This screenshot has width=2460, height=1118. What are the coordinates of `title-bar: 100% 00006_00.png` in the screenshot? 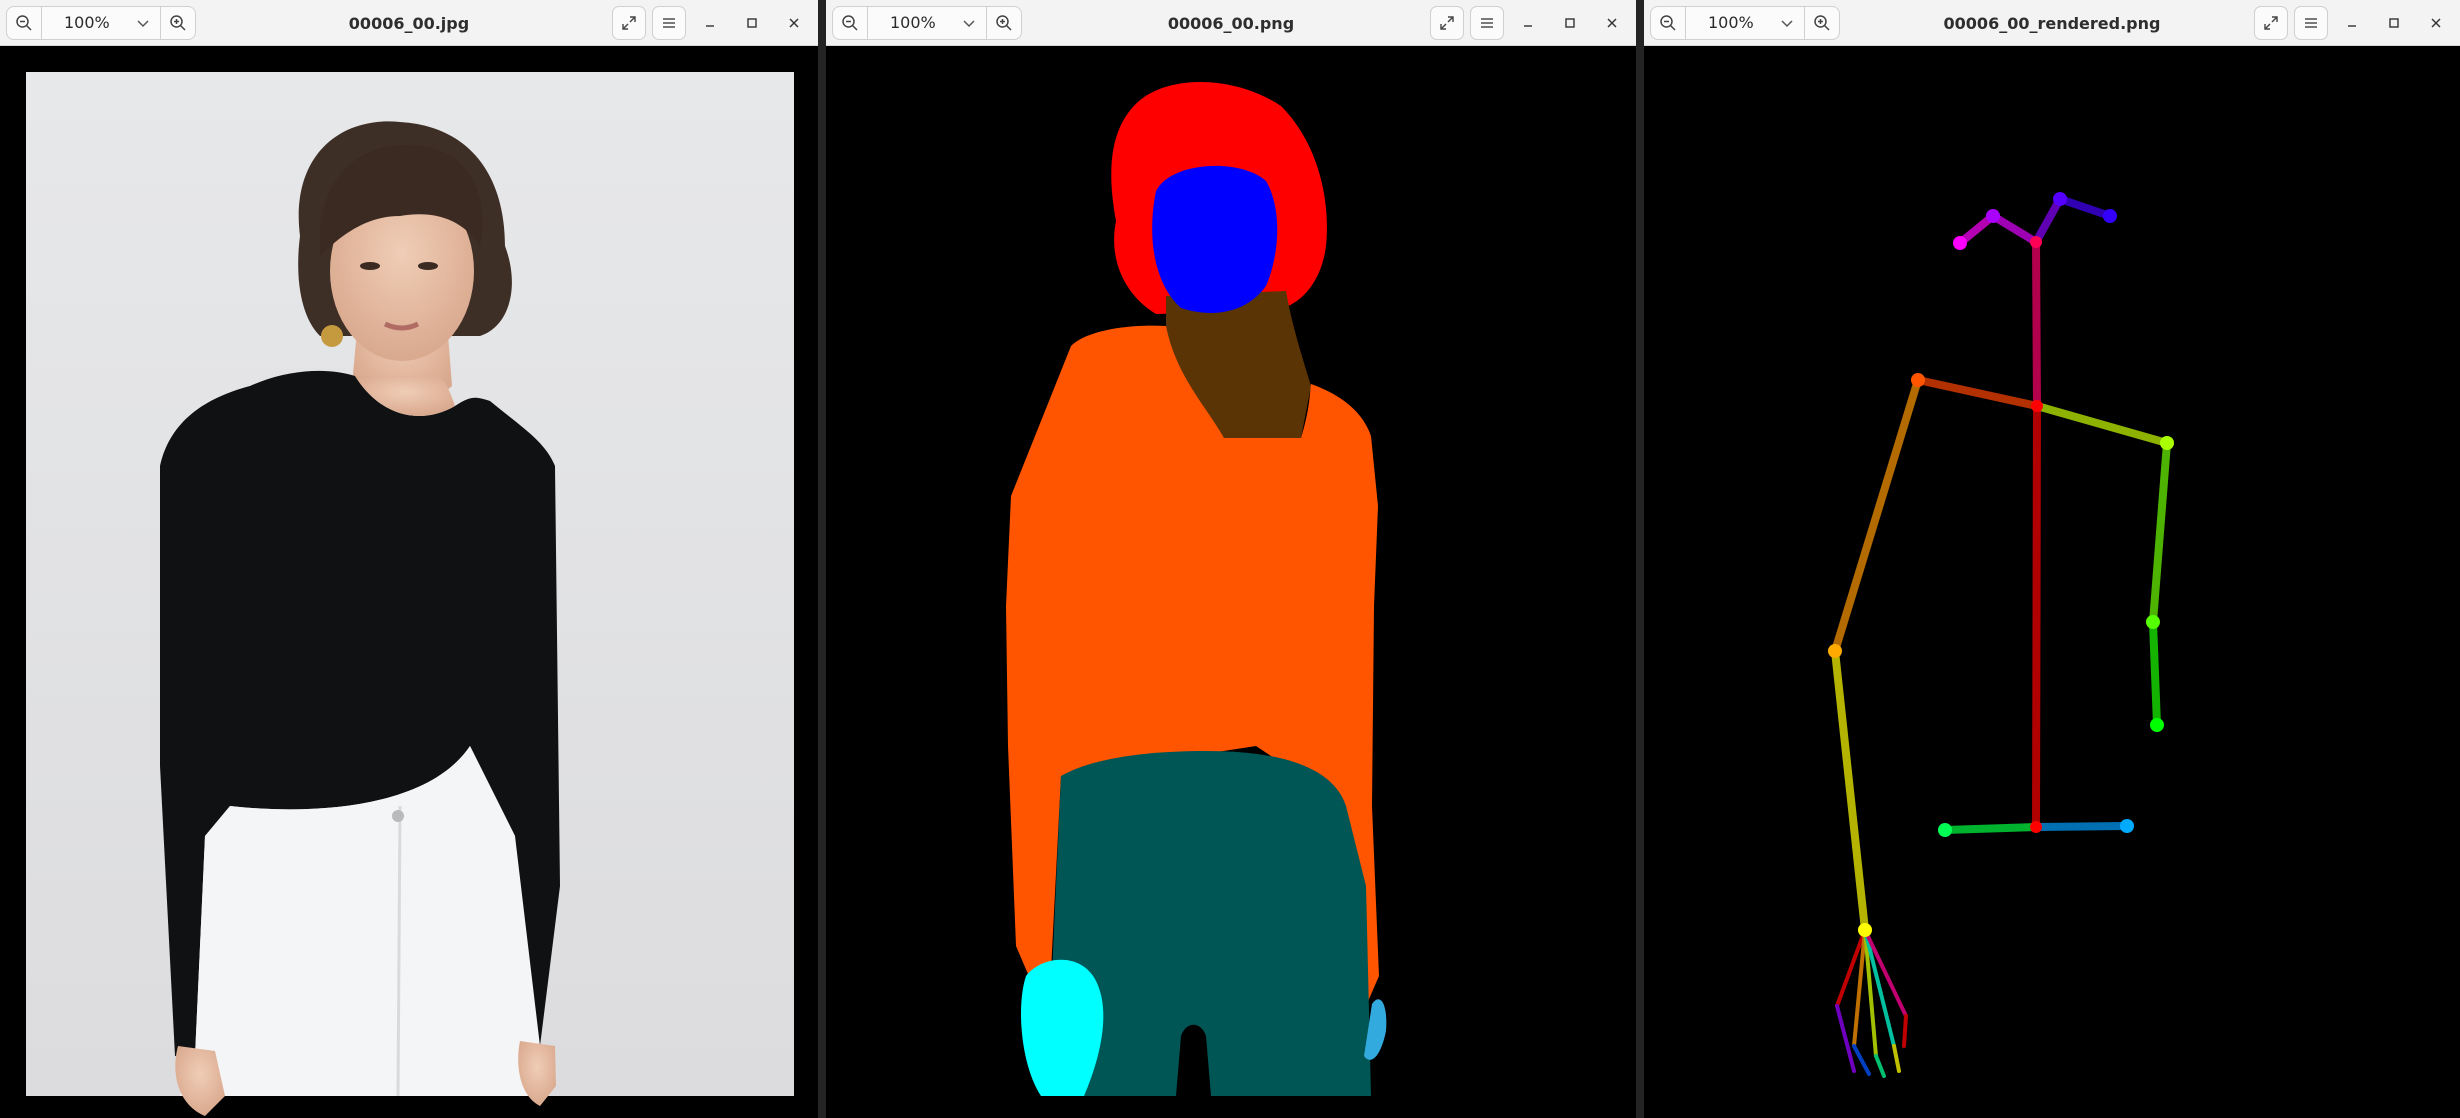 It's located at (1231, 23).